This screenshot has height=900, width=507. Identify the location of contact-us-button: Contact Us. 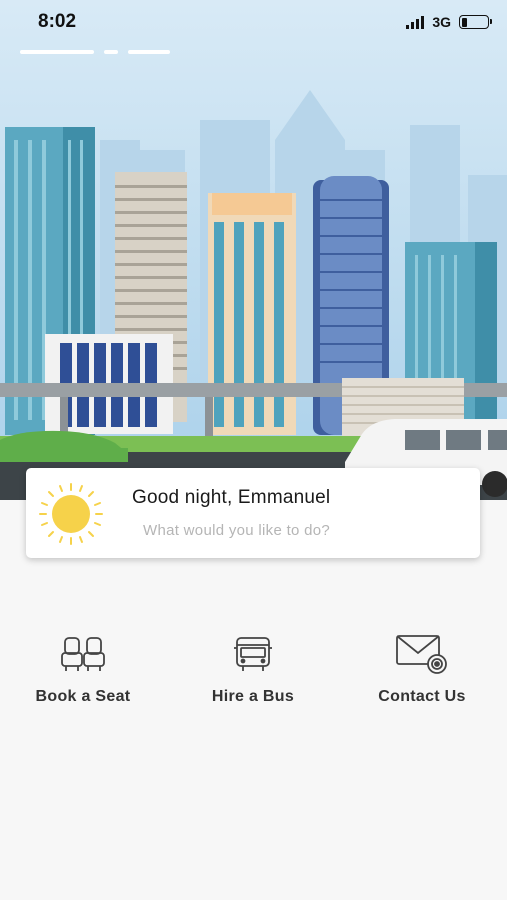
(422, 669).